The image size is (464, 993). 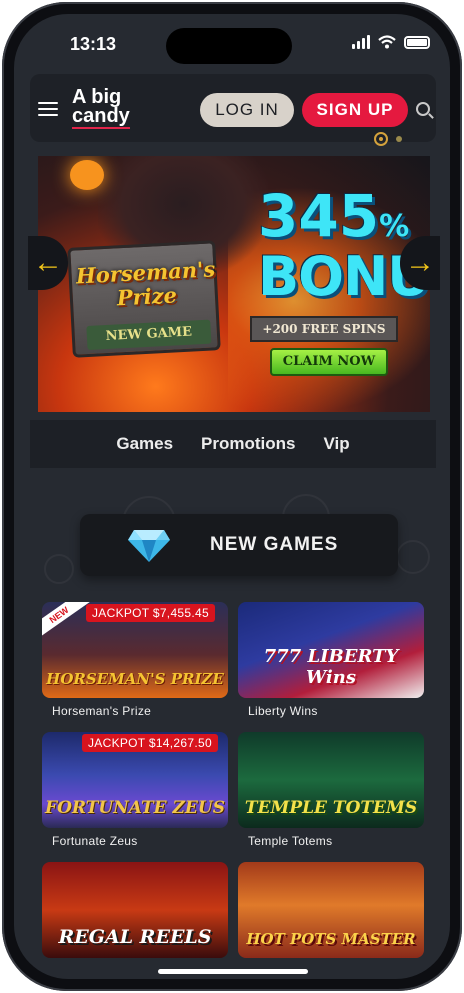 I want to click on site-logo: A big candy, so click(x=101, y=108).